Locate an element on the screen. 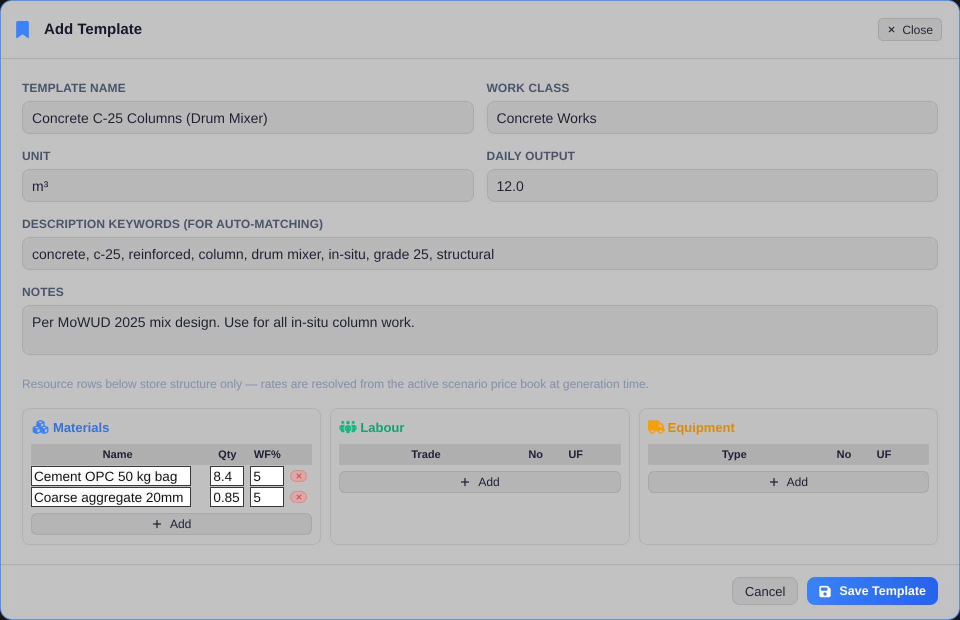 This screenshot has height=620, width=960. text-field: Concrete C-25 Columns (Drum Mixer) is located at coordinates (248, 117).